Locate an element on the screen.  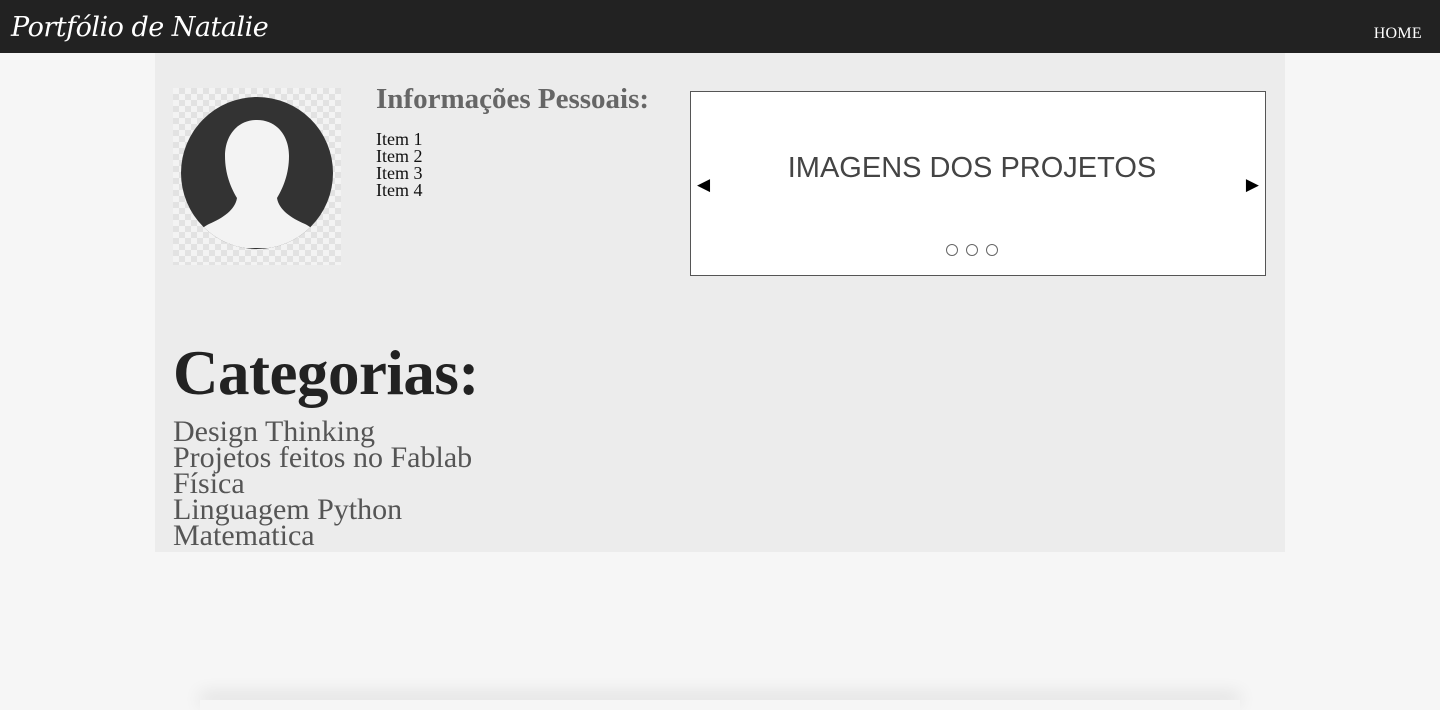
footer-shadow is located at coordinates (720, 705).